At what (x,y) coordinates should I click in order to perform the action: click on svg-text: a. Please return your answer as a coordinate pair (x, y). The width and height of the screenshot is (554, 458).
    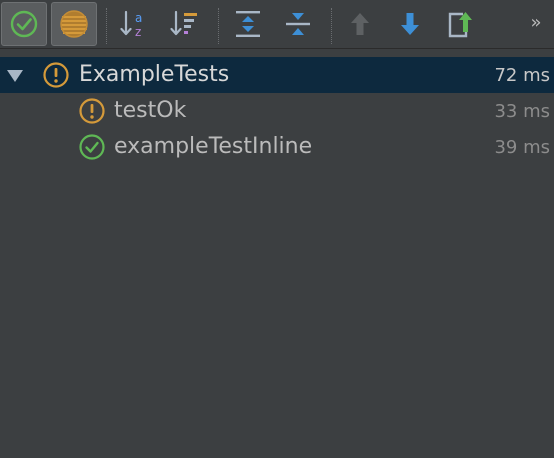
    Looking at the image, I should click on (138, 18).